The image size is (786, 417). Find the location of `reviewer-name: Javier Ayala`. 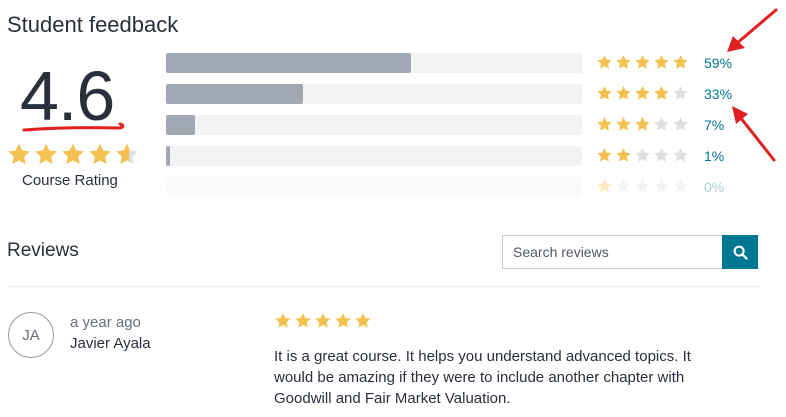

reviewer-name: Javier Ayala is located at coordinates (110, 343).